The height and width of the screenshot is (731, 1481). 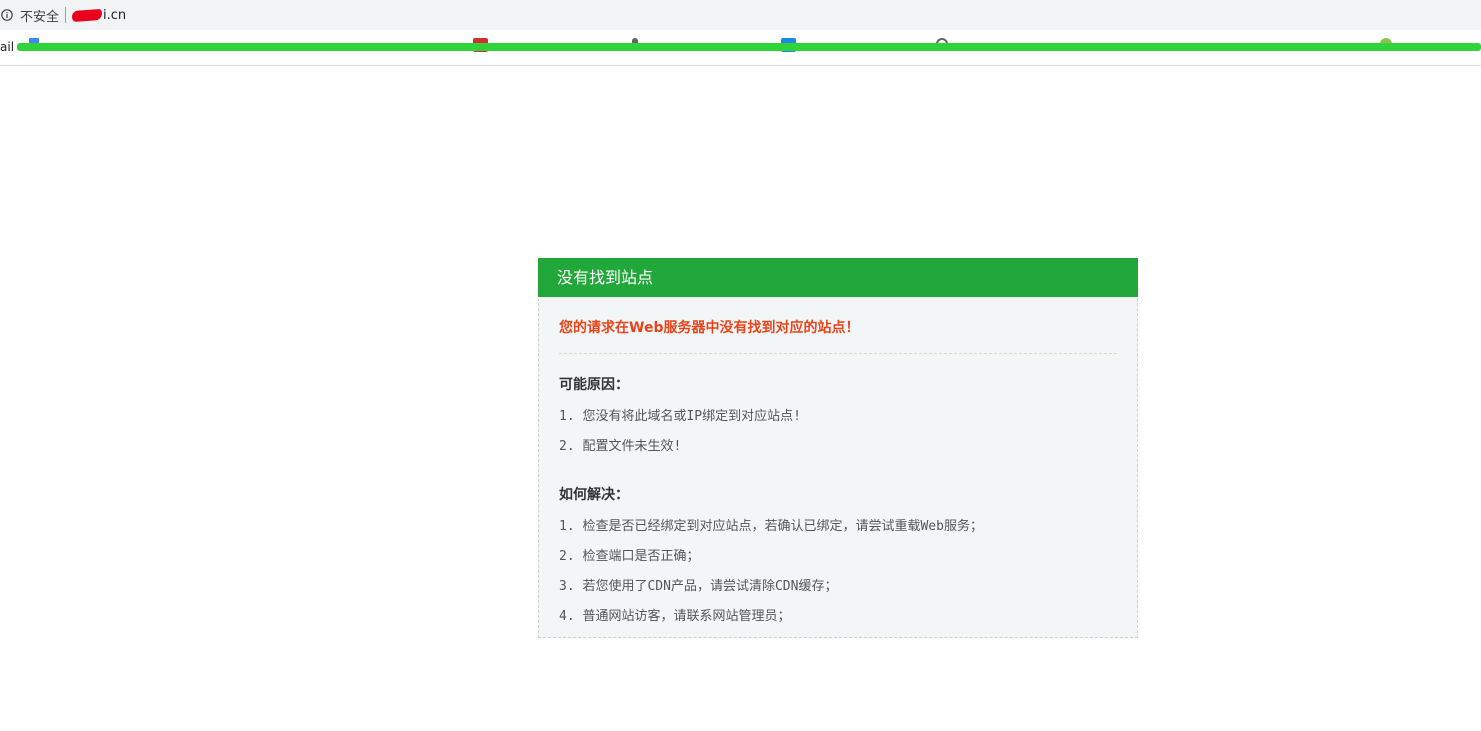 I want to click on solution-item: 1. 检查是否已经绑定到对应站点，若确认已绑定，请尝试重载Web服务；, so click(x=771, y=526).